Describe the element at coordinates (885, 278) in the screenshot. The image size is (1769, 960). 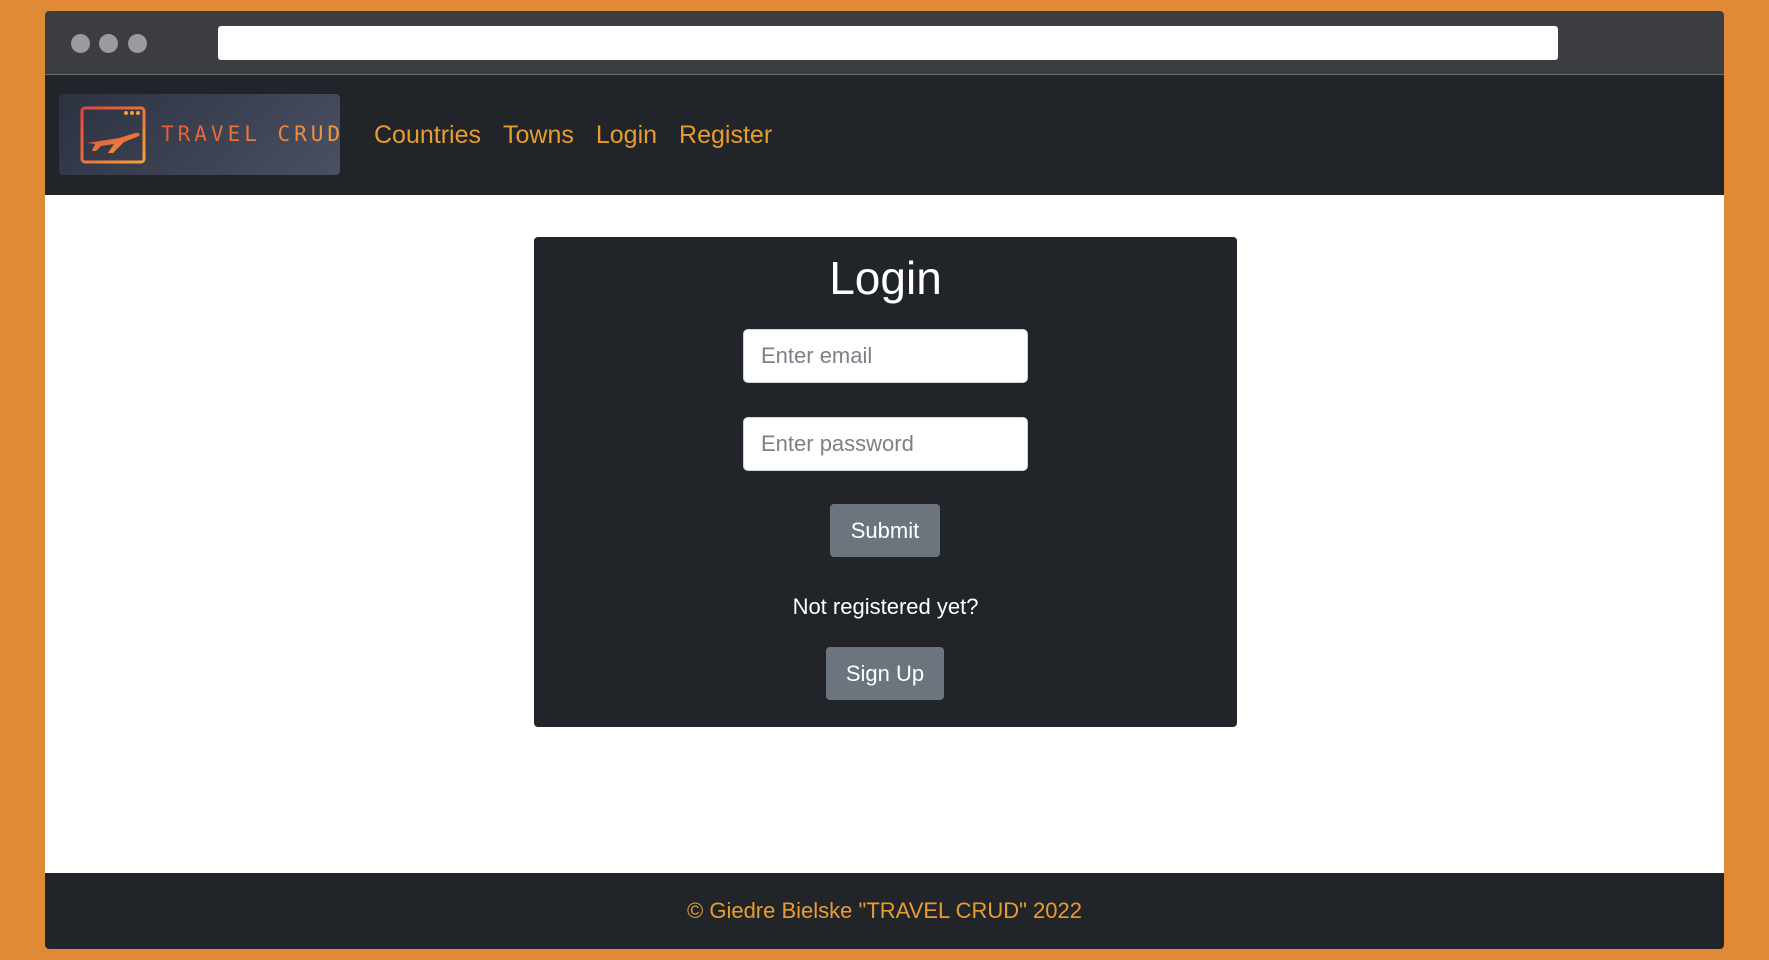
I see `login-title: Login` at that location.